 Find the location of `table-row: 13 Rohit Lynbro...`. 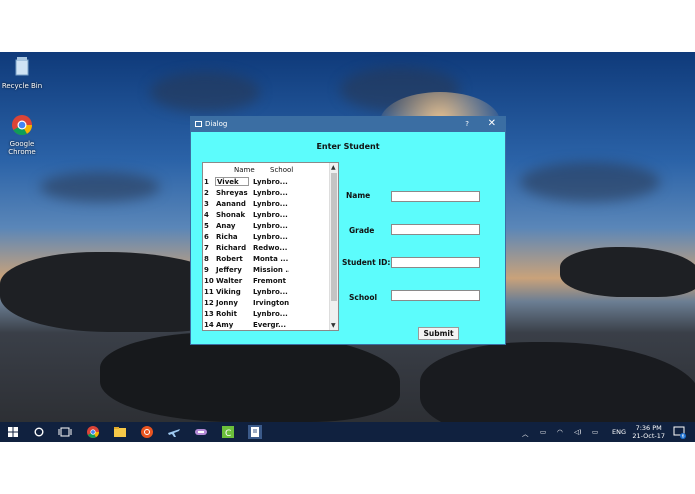

table-row: 13 Rohit Lynbro... is located at coordinates (267, 314).